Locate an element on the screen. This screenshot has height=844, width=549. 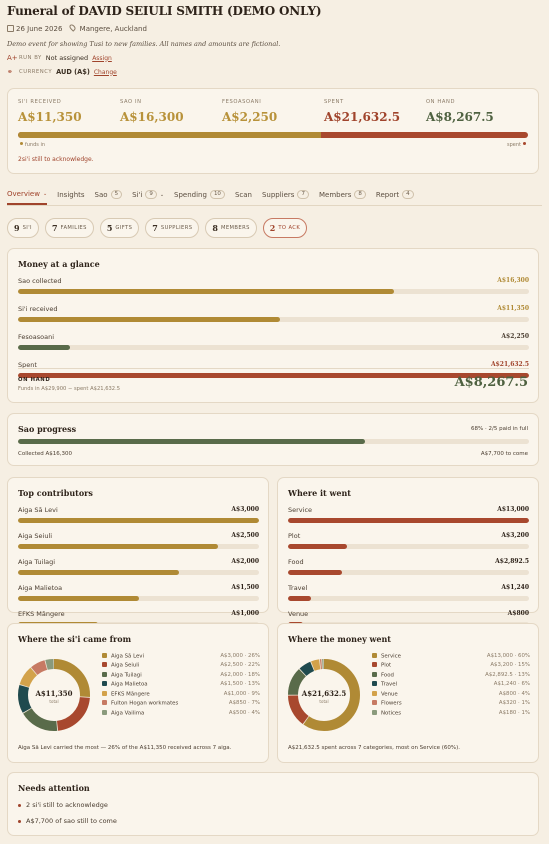
legend-value: A$2,892.5 · 13% is located at coordinates (507, 674).